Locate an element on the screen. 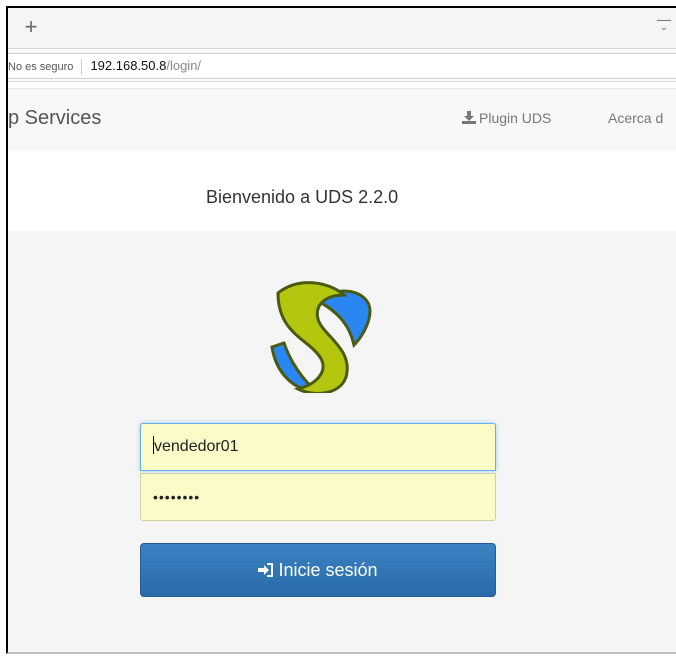 The width and height of the screenshot is (676, 660). welcome-header: Bienvenido a UDS 2.2.0 is located at coordinates (342, 191).